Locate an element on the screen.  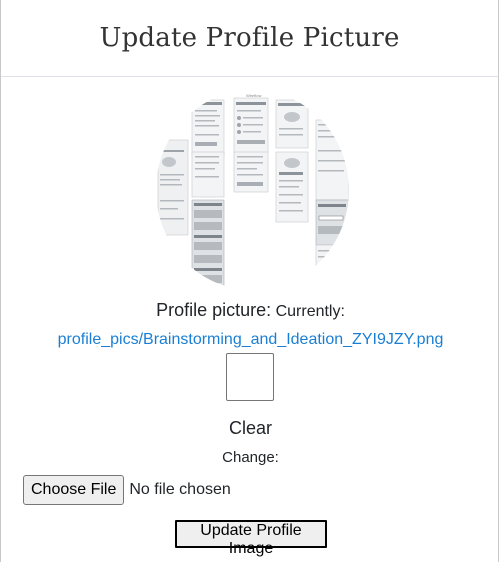
change-label: Change: is located at coordinates (250, 457).